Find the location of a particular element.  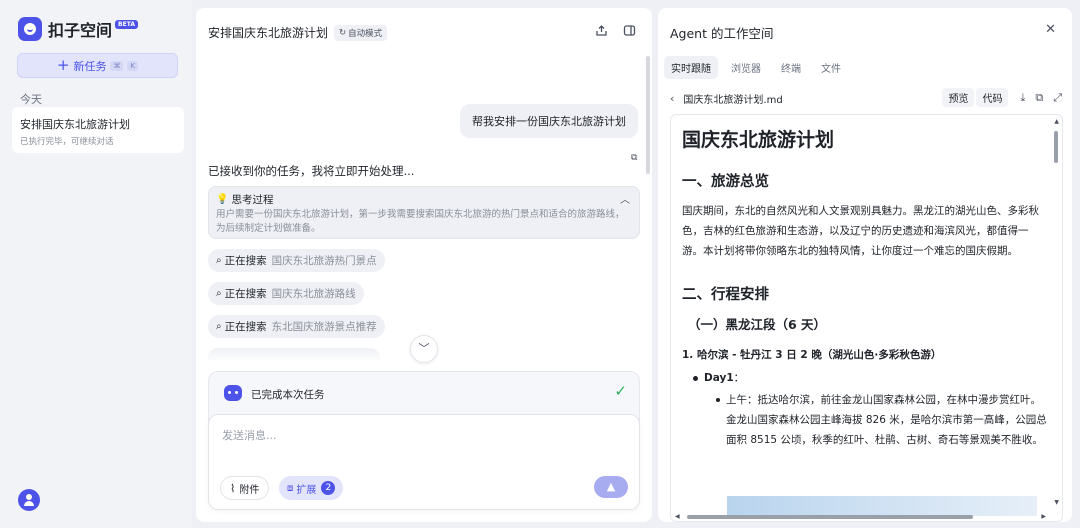

task-list-item: 安排国庆东北旅游计划 已执行完毕，可继续对话 is located at coordinates (98, 130).